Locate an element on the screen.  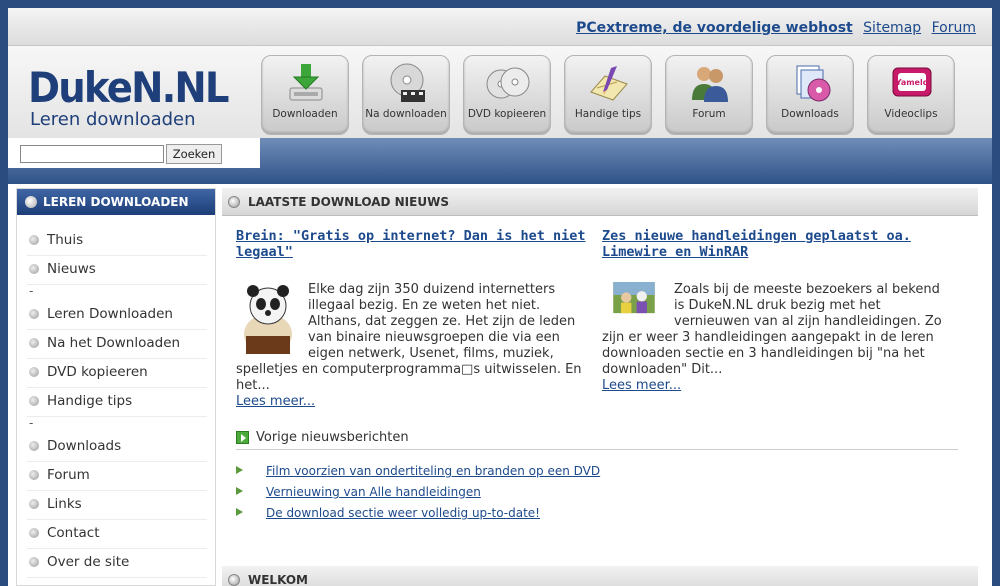
sidebar-item-dvd-kopieeren: DVD kopieeren is located at coordinates (117, 373).